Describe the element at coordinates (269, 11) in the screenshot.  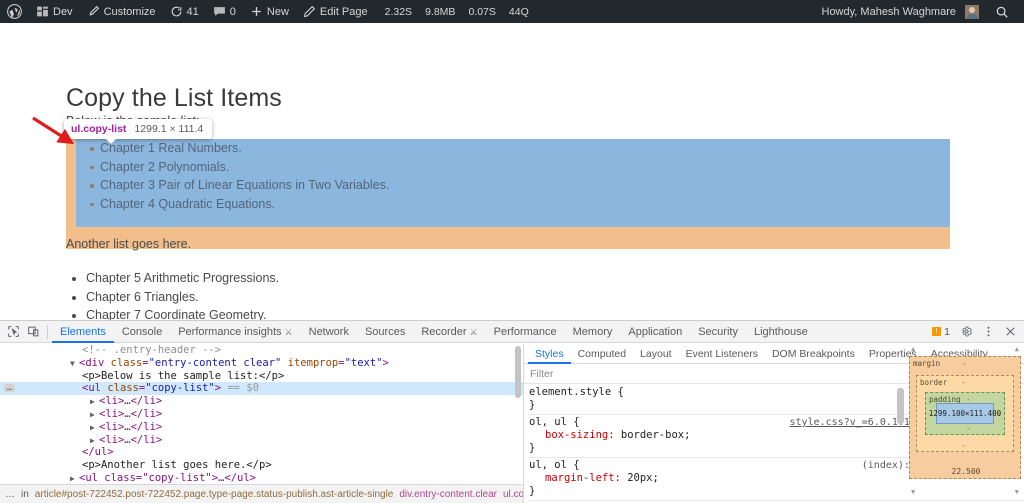
I see `admin-bar-item-new: New` at that location.